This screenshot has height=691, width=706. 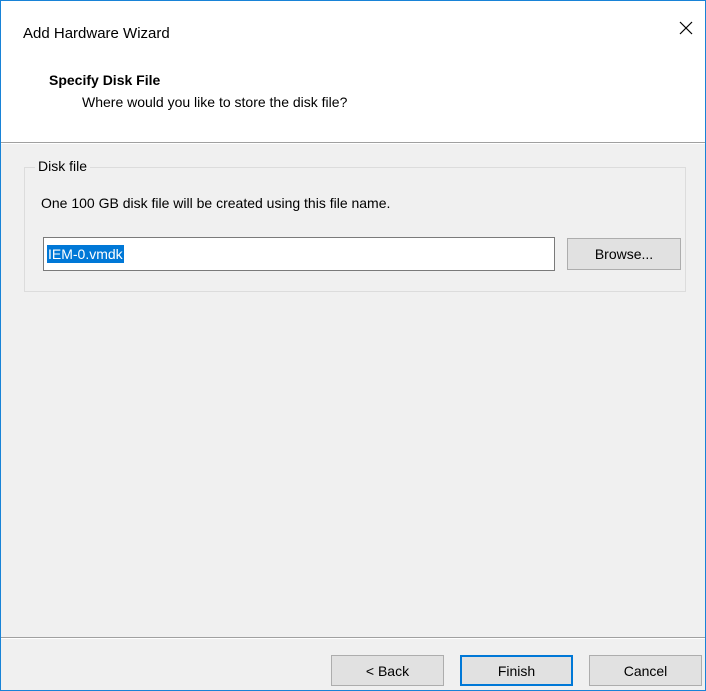 I want to click on back-button: < Back, so click(x=387, y=670).